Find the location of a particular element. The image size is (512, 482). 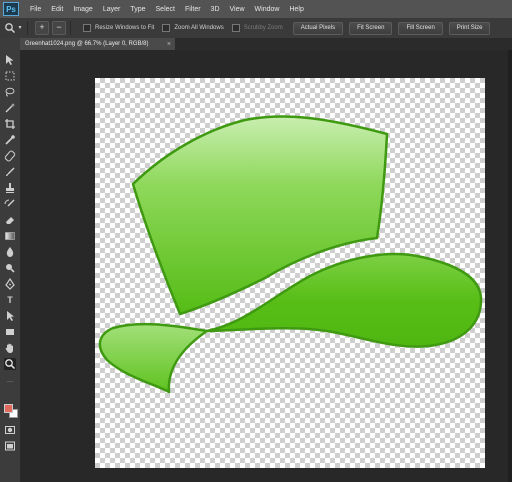

zoom-tool-icon is located at coordinates (10, 364).